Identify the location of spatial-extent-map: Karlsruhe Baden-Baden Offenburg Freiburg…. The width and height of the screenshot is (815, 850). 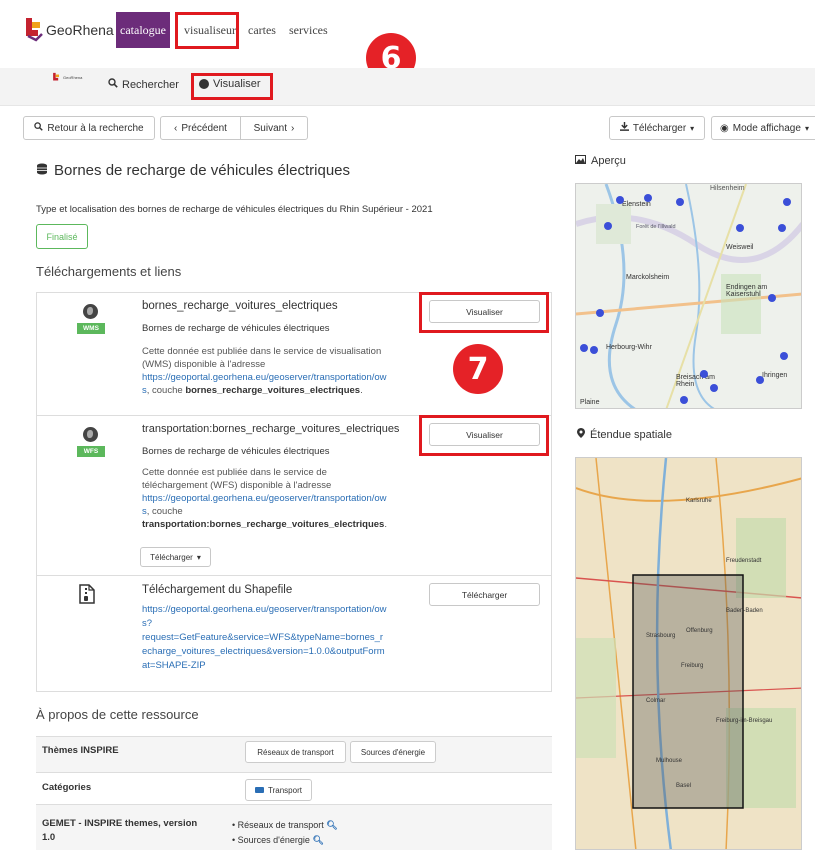
(688, 653).